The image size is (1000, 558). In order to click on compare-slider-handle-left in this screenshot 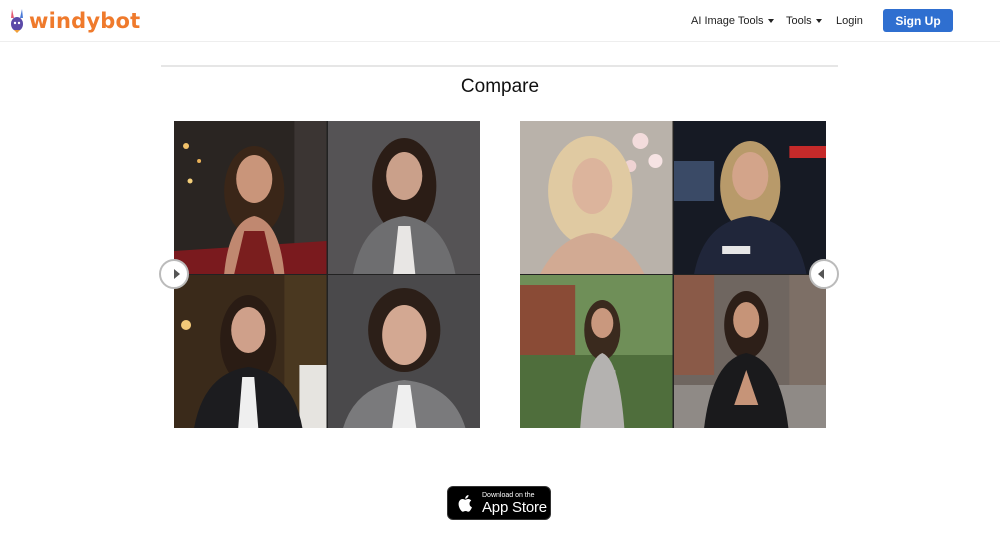, I will do `click(174, 274)`.